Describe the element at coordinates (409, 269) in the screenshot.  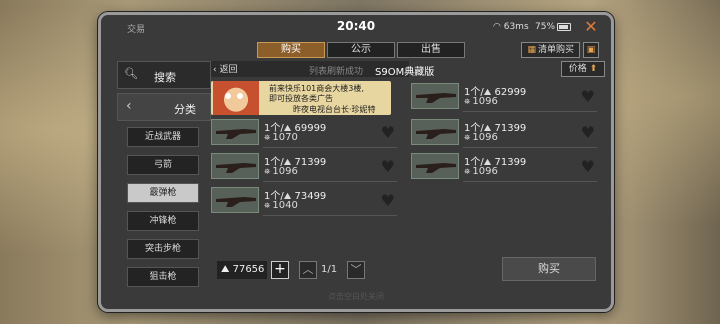
I see `bottom-bar: ⛰ 77656 + ︿ 1/1 ﹀ 购买` at that location.